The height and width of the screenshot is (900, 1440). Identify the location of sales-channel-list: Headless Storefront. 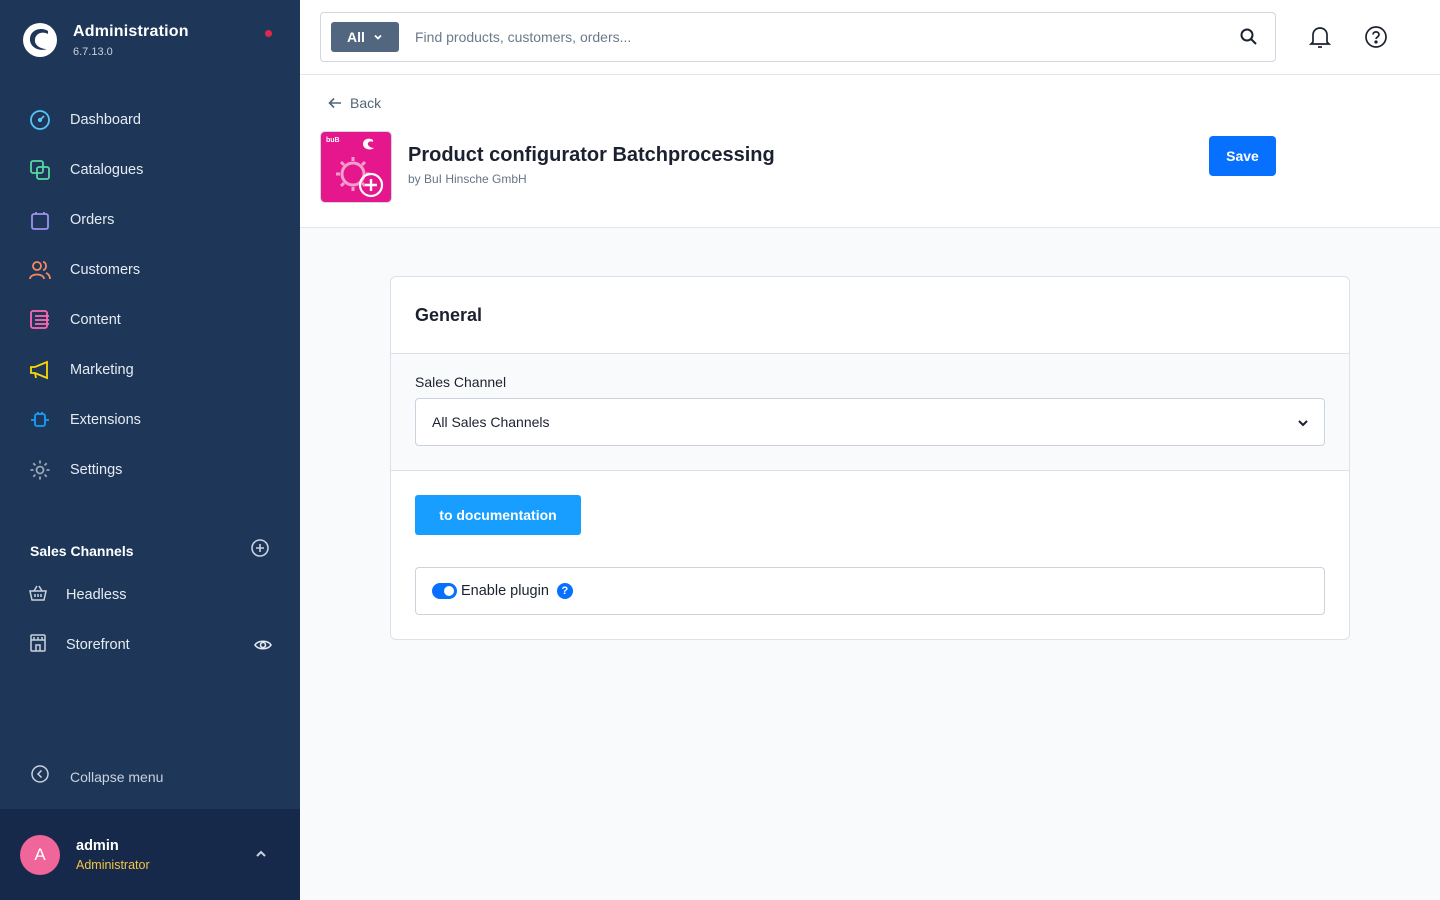
(150, 620).